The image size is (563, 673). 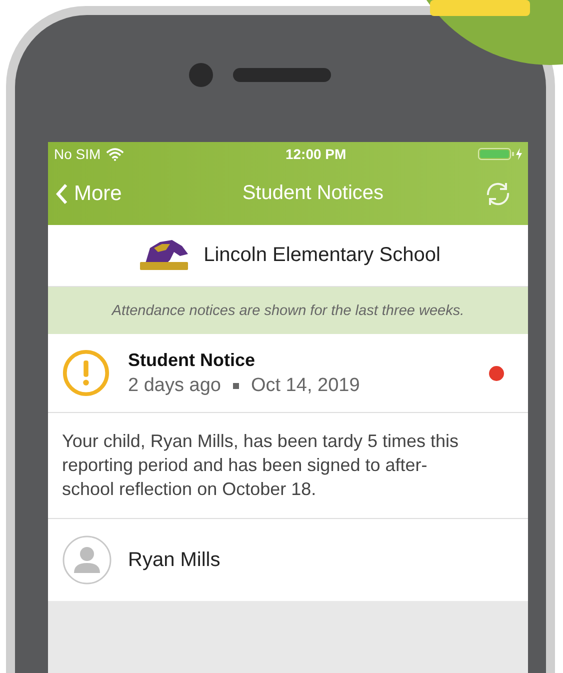 I want to click on student-name: Ryan Mills, so click(x=174, y=560).